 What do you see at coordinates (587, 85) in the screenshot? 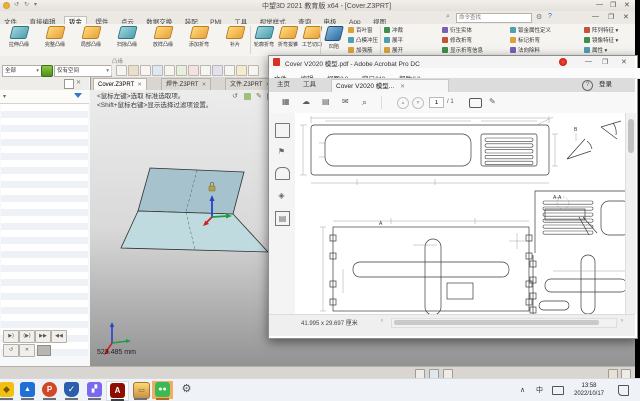
I see `help-circle-icon: ?` at bounding box center [587, 85].